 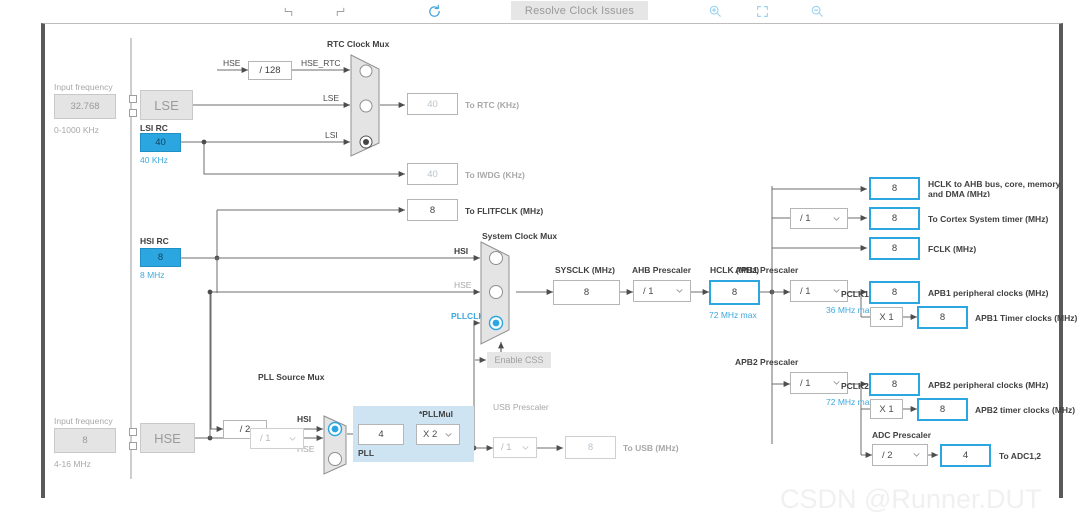 I want to click on to-usb-label: To USB (MHz), so click(x=651, y=448).